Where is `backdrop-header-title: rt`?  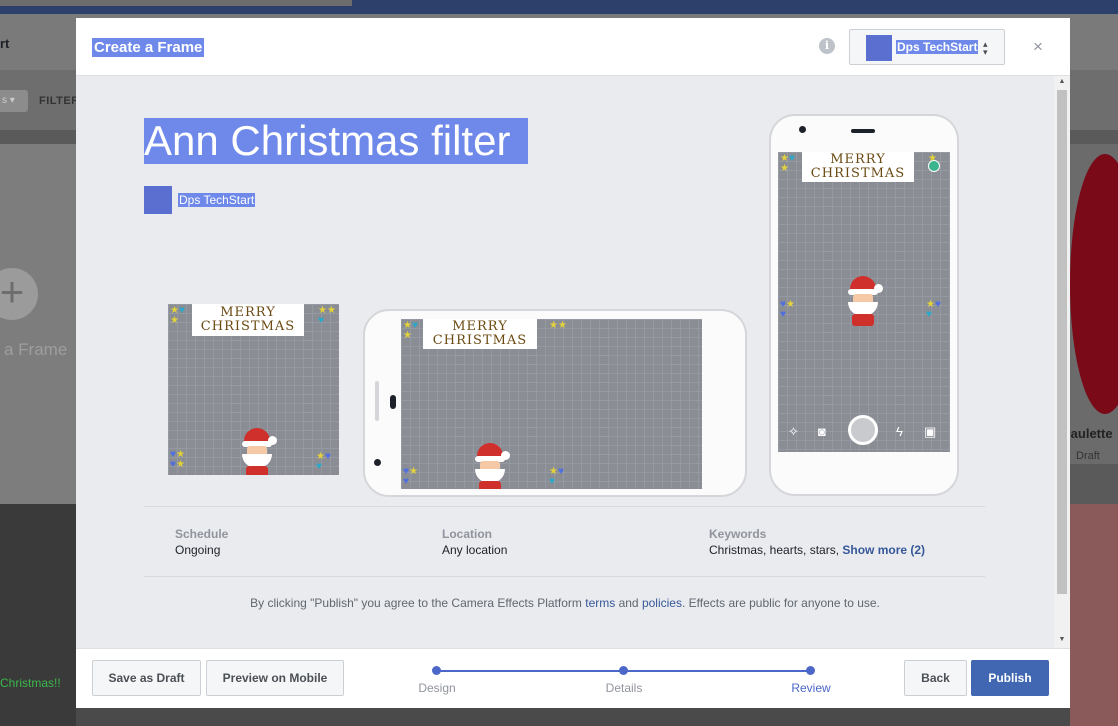 backdrop-header-title: rt is located at coordinates (5, 43).